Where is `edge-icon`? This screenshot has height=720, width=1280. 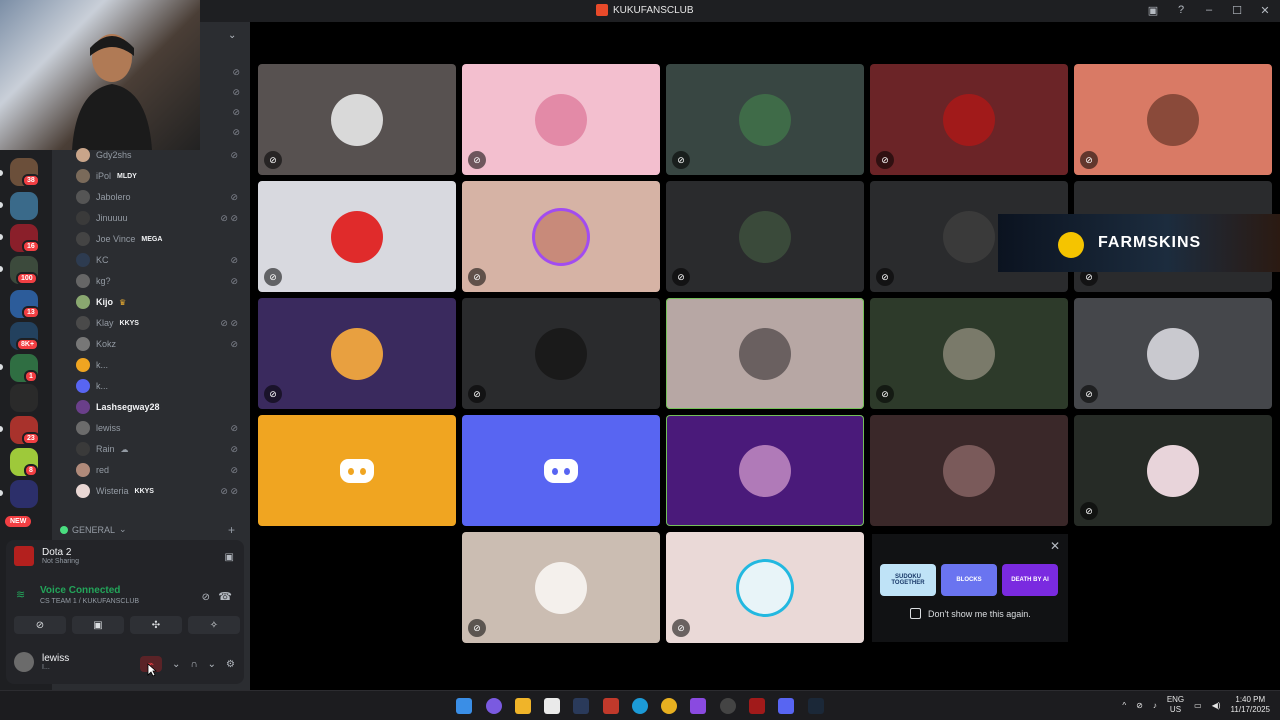
edge-icon is located at coordinates (640, 706).